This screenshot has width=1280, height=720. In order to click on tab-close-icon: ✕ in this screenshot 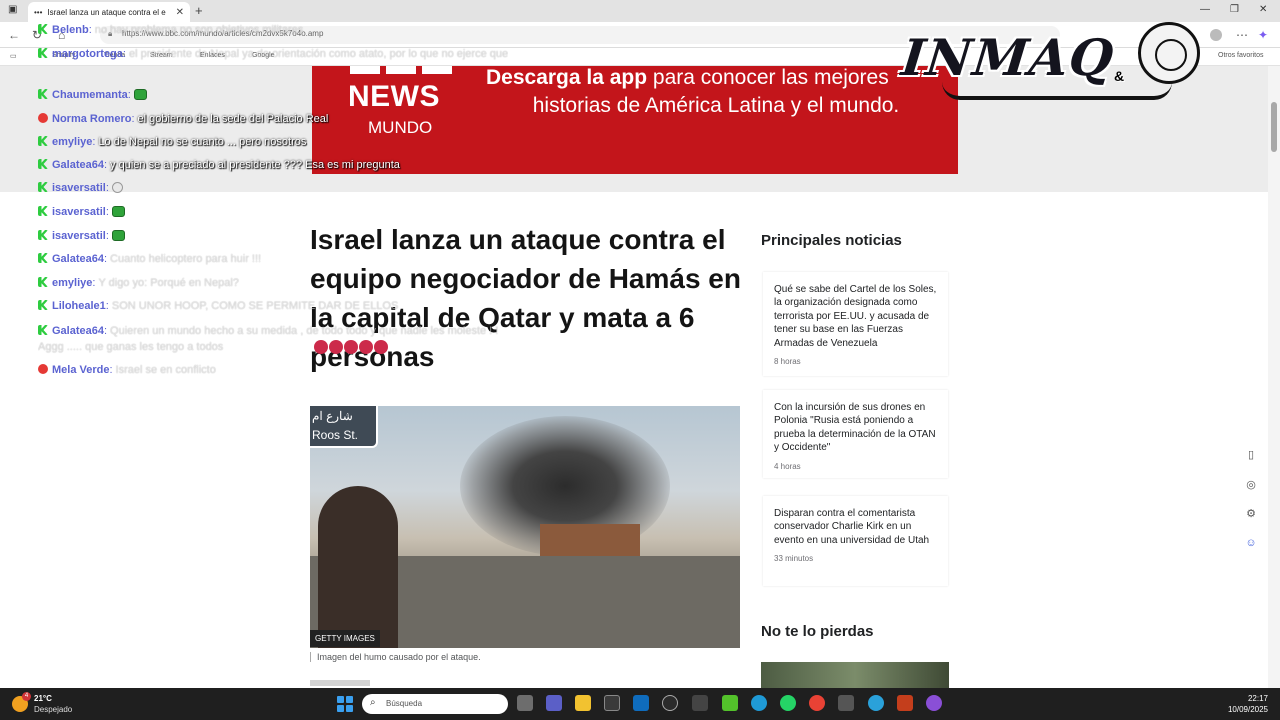, I will do `click(180, 12)`.